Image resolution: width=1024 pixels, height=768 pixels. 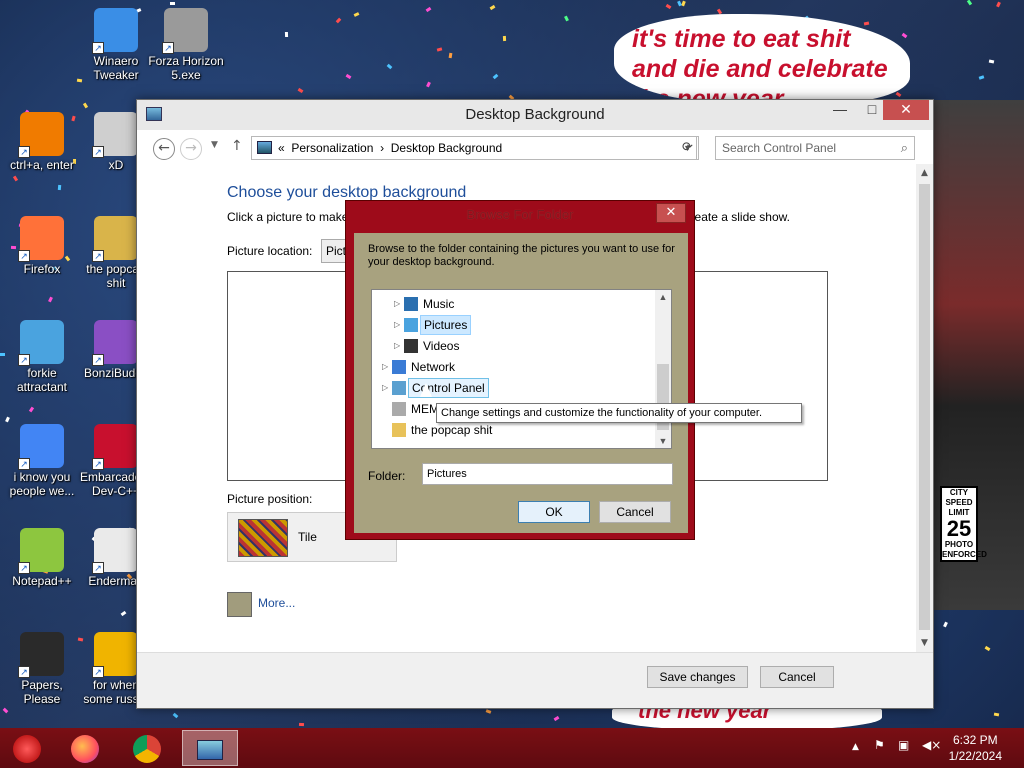 What do you see at coordinates (879, 745) in the screenshot?
I see `action-center-flag-icon: ⚑` at bounding box center [879, 745].